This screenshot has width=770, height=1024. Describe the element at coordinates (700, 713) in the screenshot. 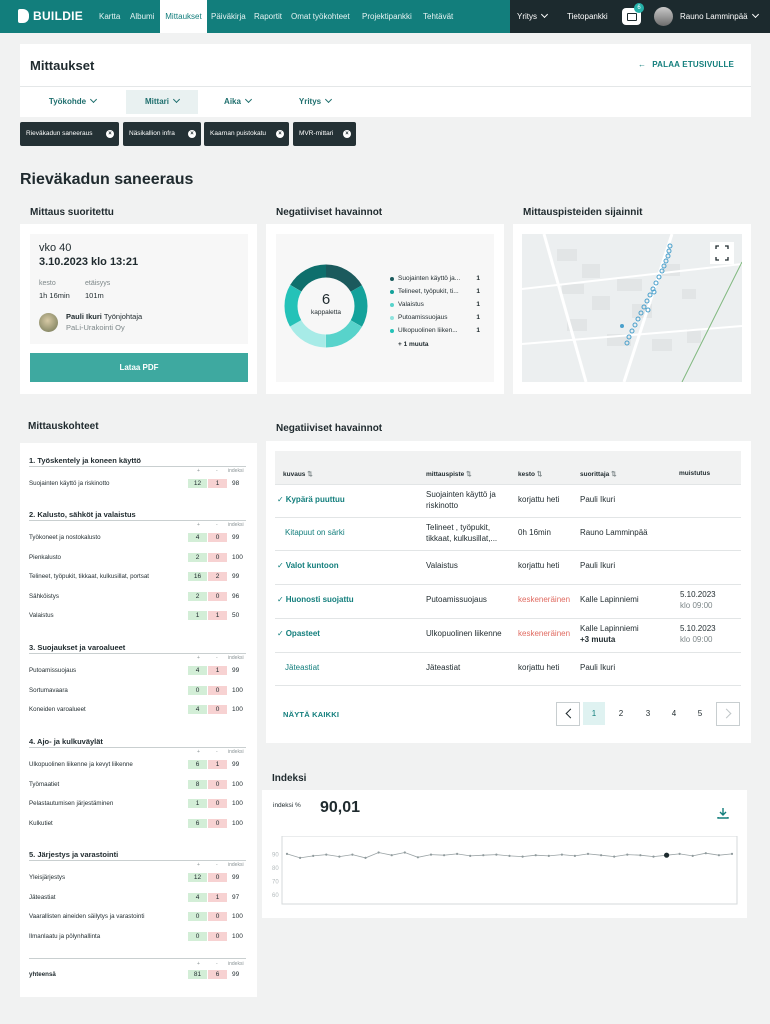

I see `page-button-5: 5` at that location.